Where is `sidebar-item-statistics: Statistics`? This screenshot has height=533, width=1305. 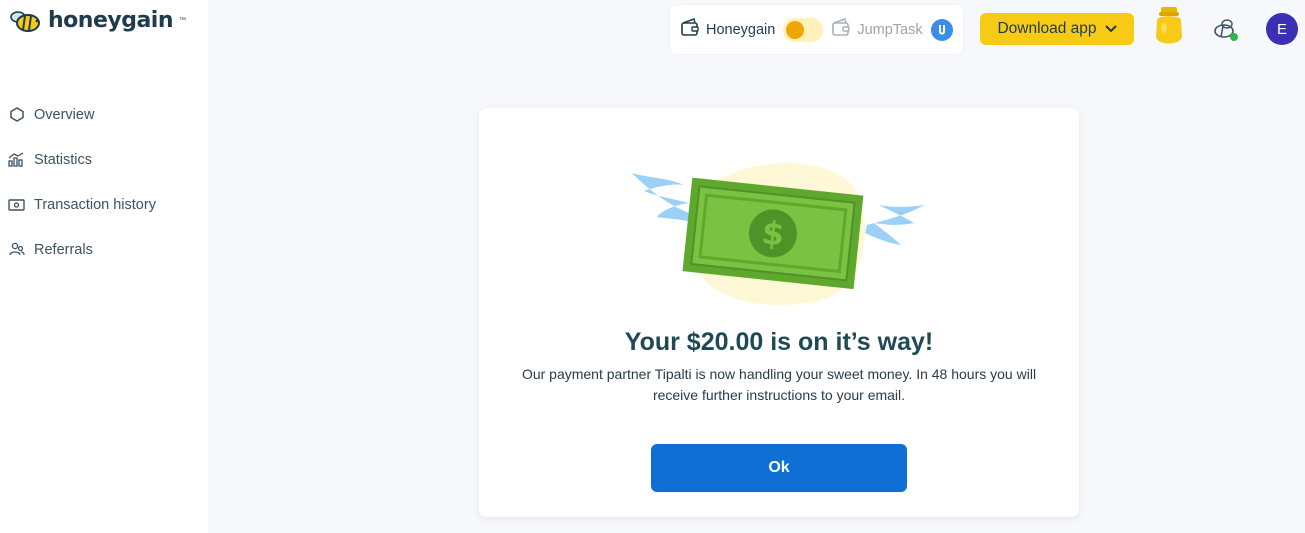
sidebar-item-statistics: Statistics is located at coordinates (103, 159).